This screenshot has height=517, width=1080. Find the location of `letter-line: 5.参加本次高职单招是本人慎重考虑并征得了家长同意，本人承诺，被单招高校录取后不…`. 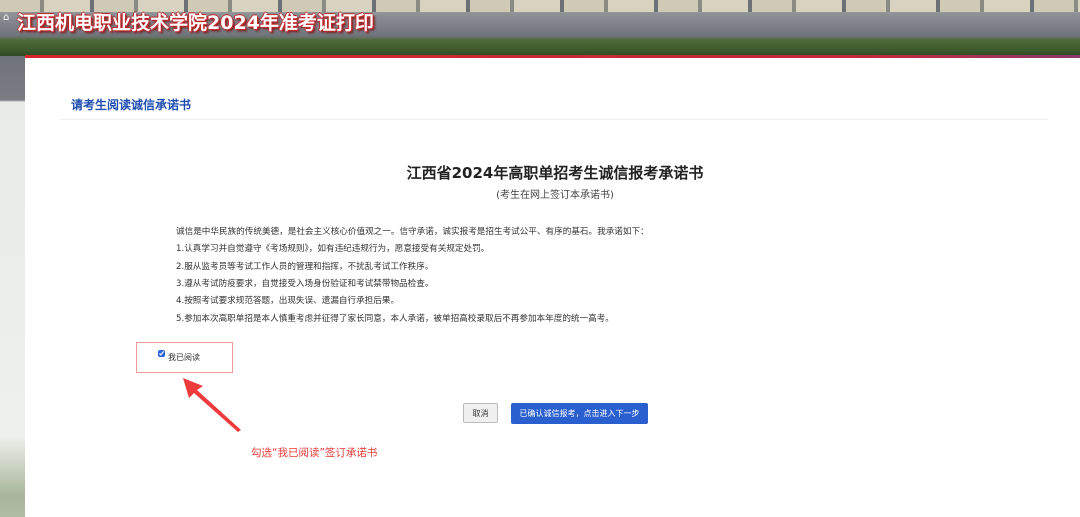

letter-line: 5.参加本次高职单招是本人慎重考虑并征得了家长同意，本人承诺，被单招高校录取后不… is located at coordinates (395, 319).